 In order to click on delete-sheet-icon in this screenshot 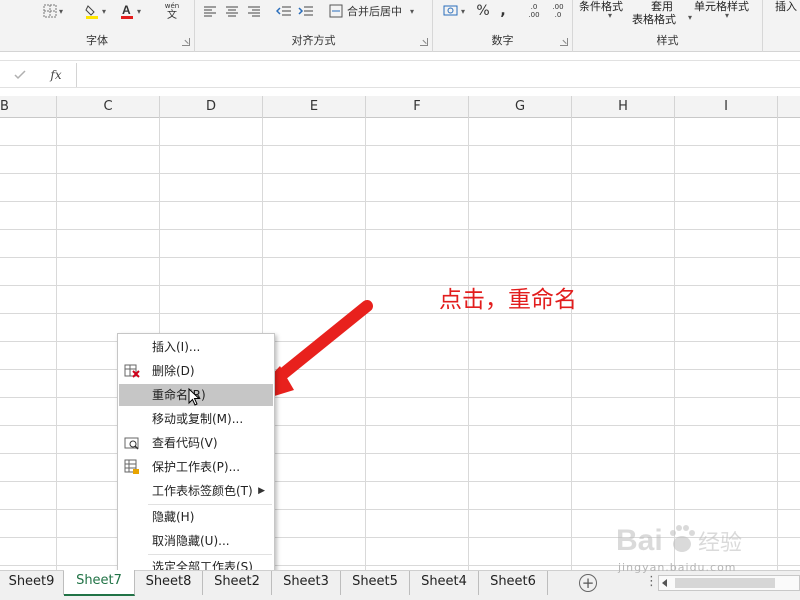, I will do `click(132, 371)`.